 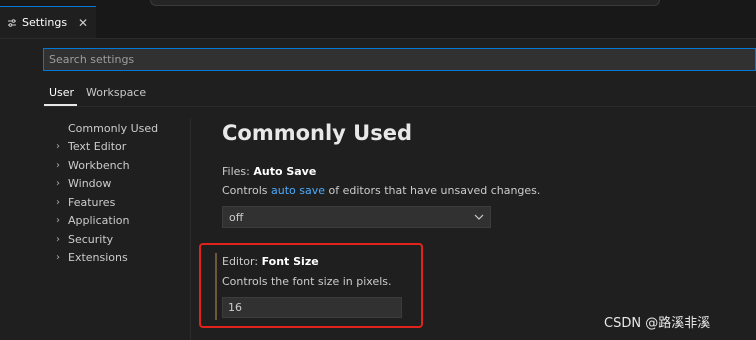 I want to click on auto-save-link: auto save, so click(x=298, y=190).